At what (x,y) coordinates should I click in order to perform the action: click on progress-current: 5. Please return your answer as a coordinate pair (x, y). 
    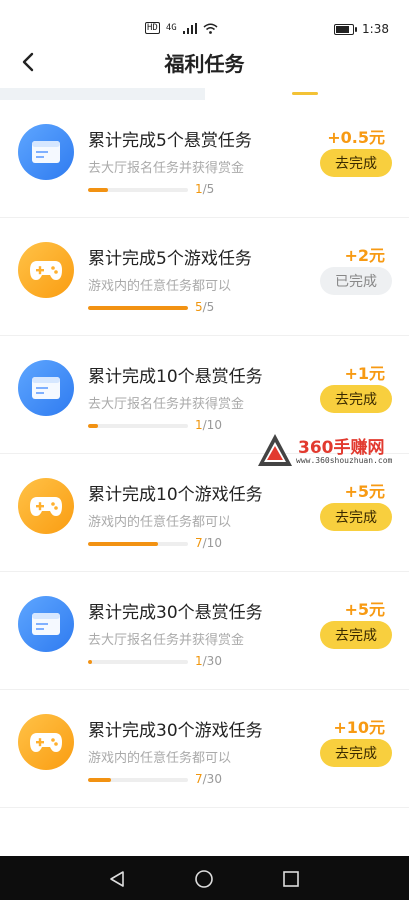
    Looking at the image, I should click on (199, 307).